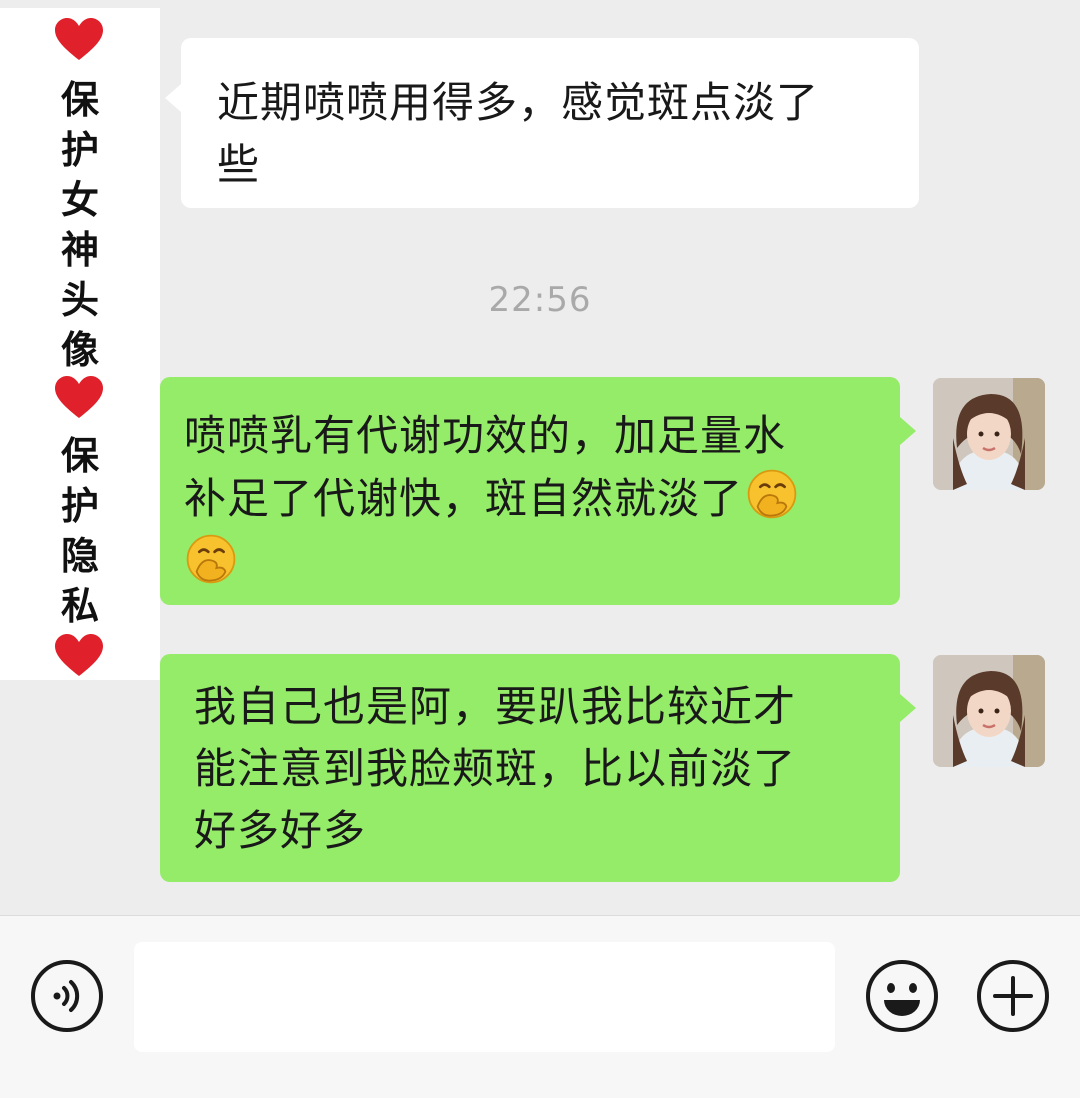 The width and height of the screenshot is (1080, 1098). I want to click on message-bubble-sent: 我自己也是阿，要趴我比较近才 能注意到我脸颊斑，比以前淡了 好多好多, so click(538, 768).